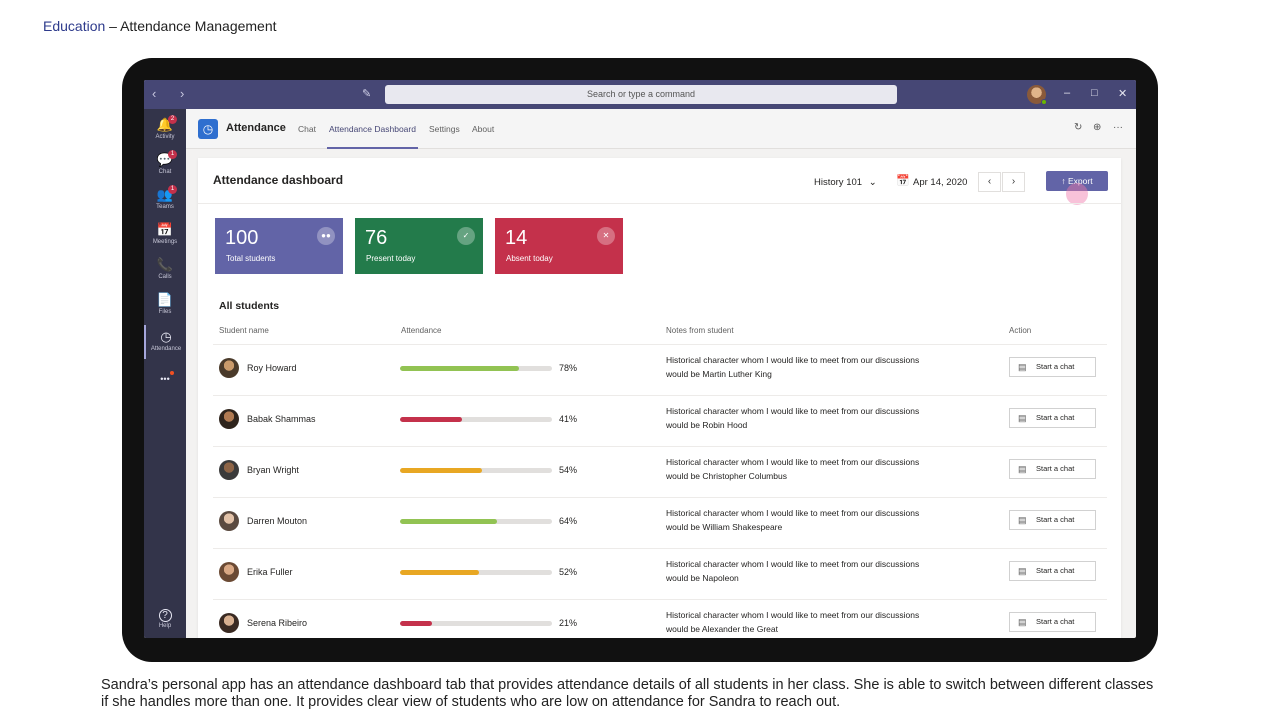 Image resolution: width=1280 pixels, height=720 pixels. I want to click on attendance-percent: 52%, so click(568, 572).